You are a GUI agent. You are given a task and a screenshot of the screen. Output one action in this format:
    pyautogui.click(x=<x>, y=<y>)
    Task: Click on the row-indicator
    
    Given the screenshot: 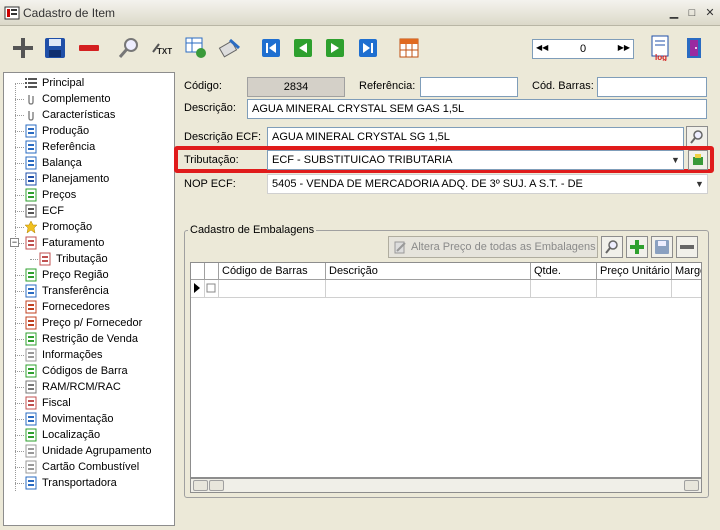 What is the action you would take?
    pyautogui.click(x=198, y=289)
    